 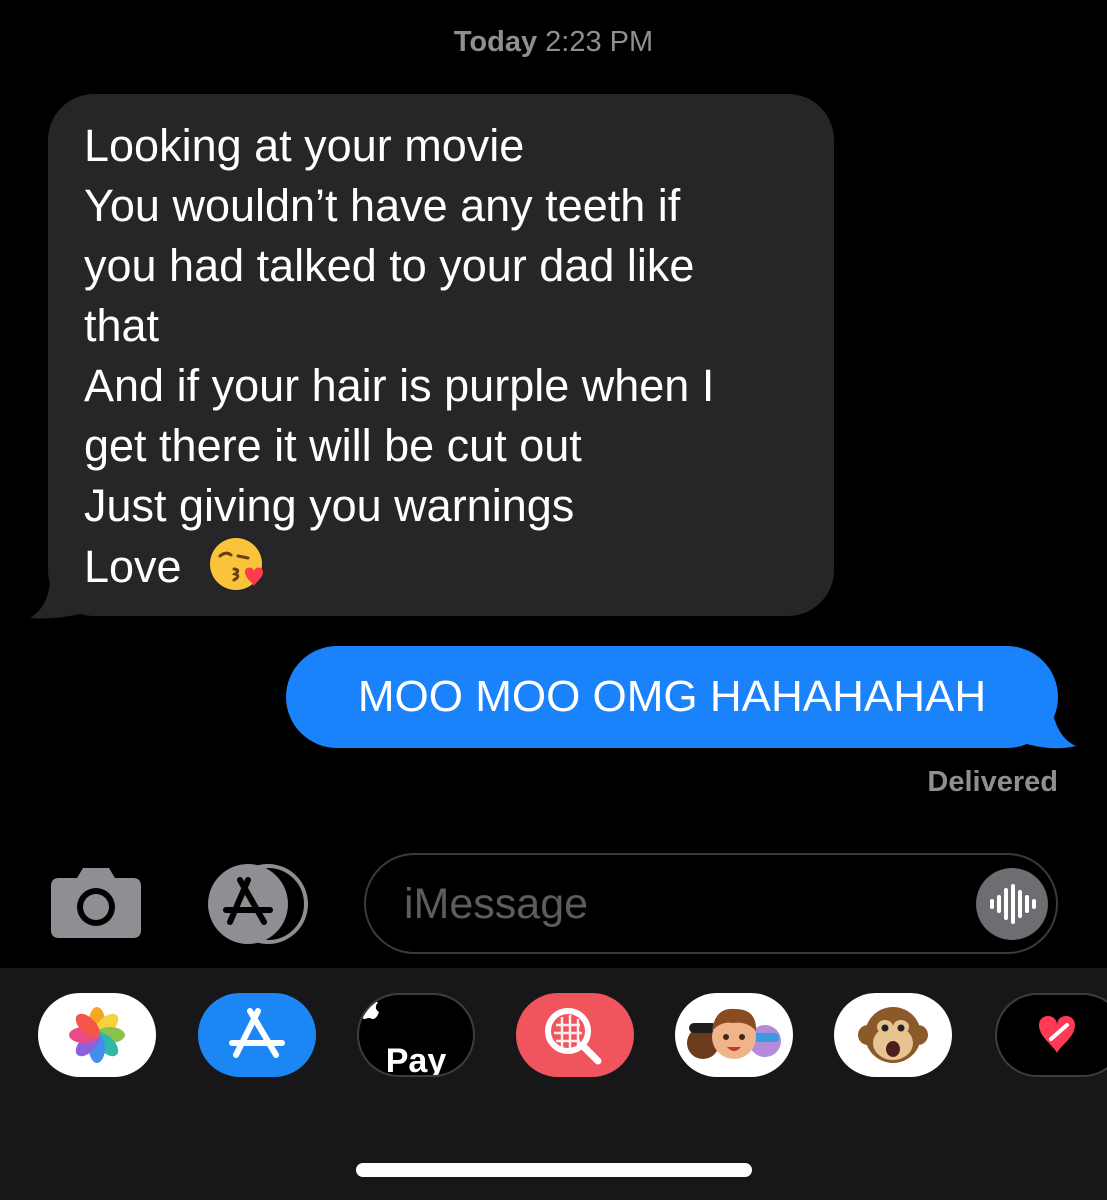 What do you see at coordinates (304, 145) in the screenshot?
I see `message-line: Looking at your movie` at bounding box center [304, 145].